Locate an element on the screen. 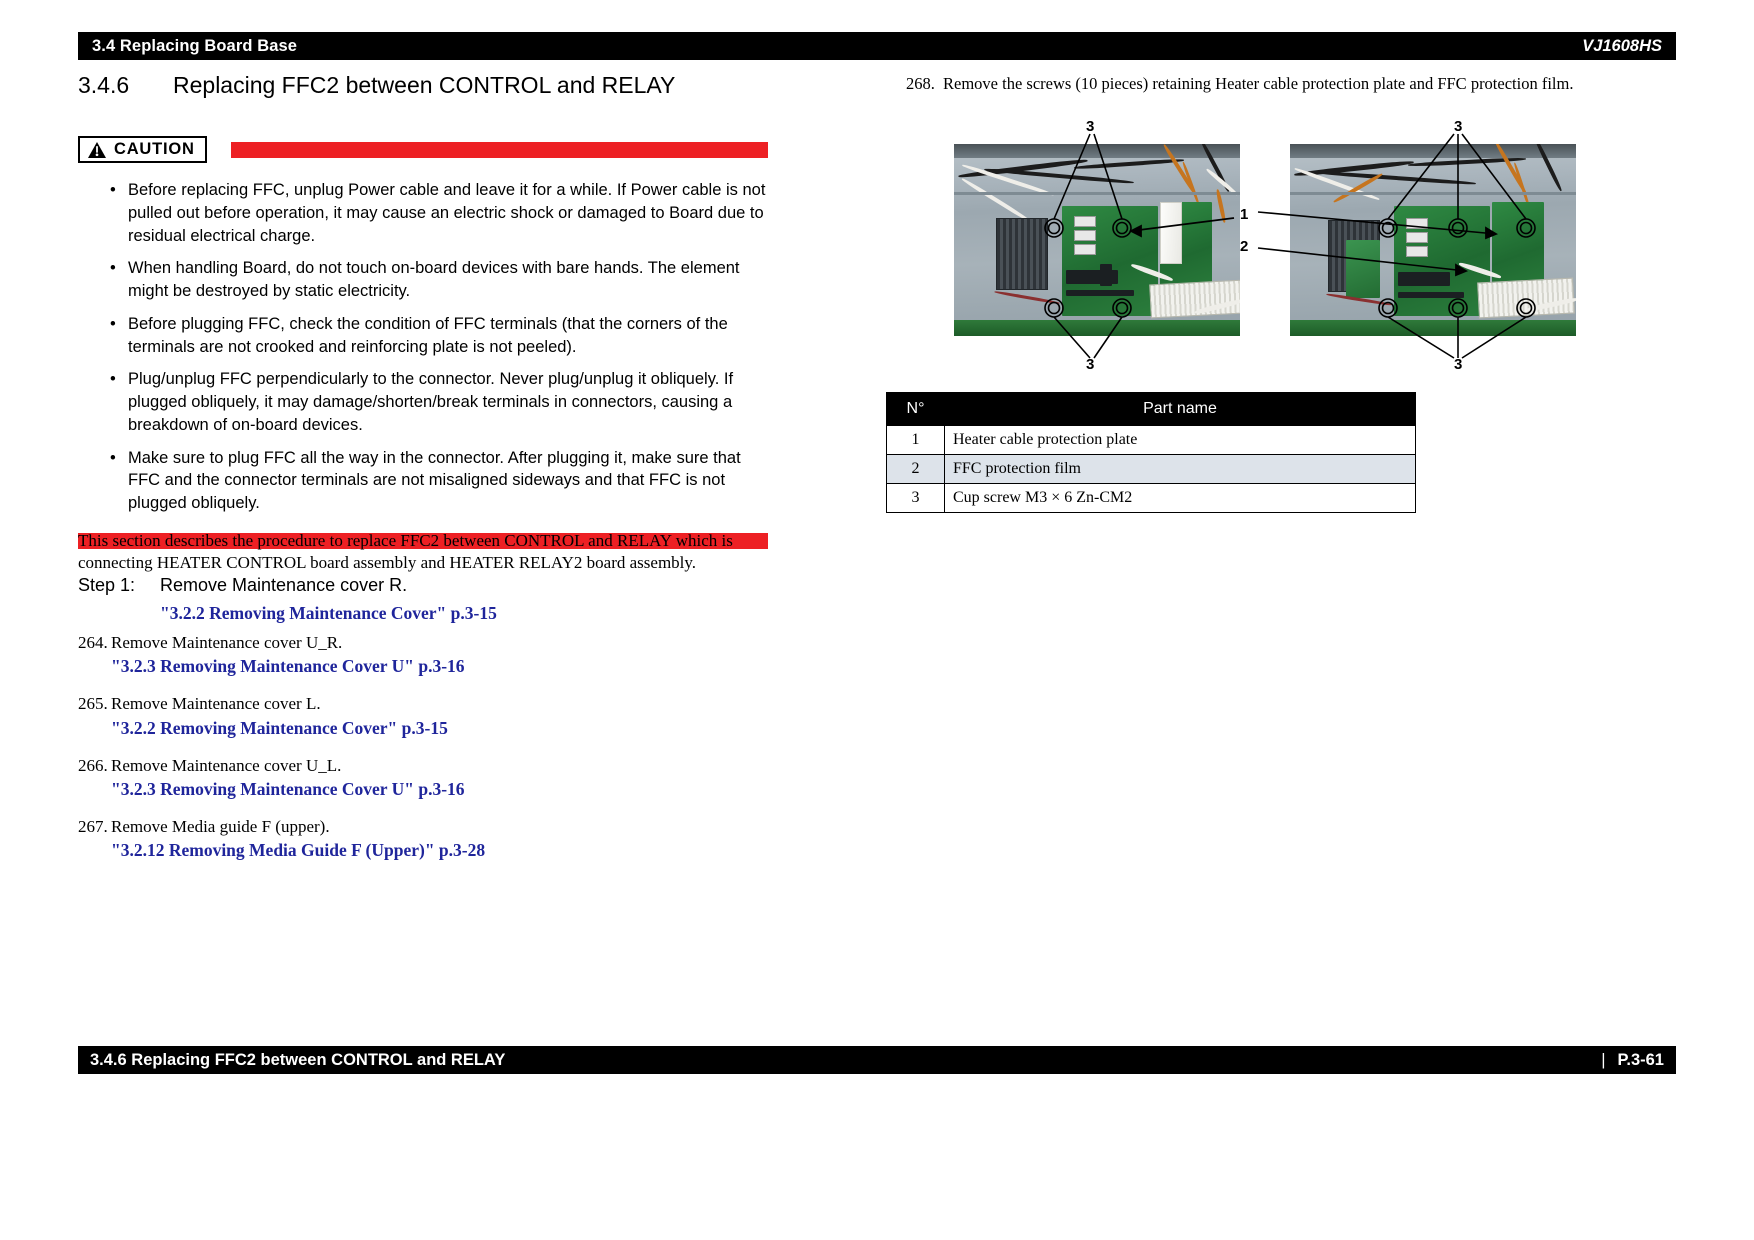 This screenshot has height=1240, width=1754. procedure-number: 265. is located at coordinates (93, 704).